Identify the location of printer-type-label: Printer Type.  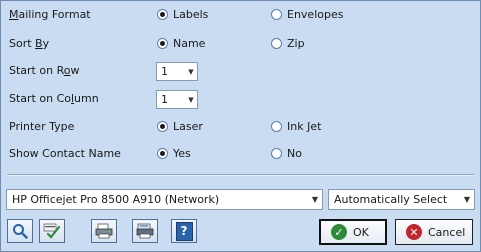
(42, 126).